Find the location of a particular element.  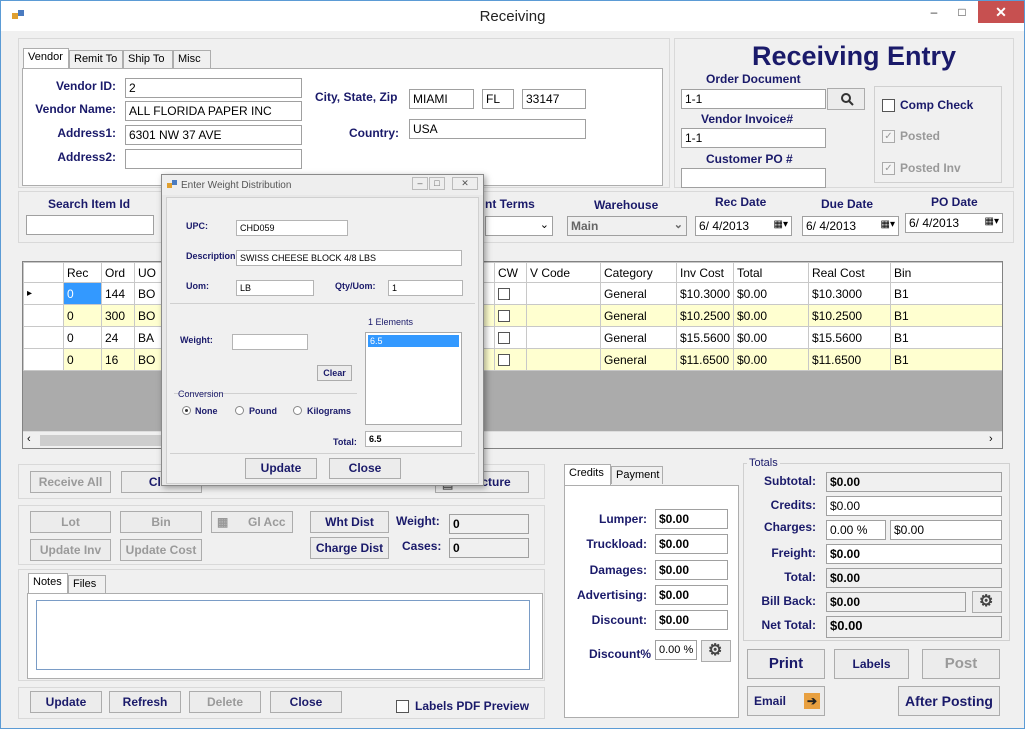

vendor-id-input: 2 is located at coordinates (213, 88).